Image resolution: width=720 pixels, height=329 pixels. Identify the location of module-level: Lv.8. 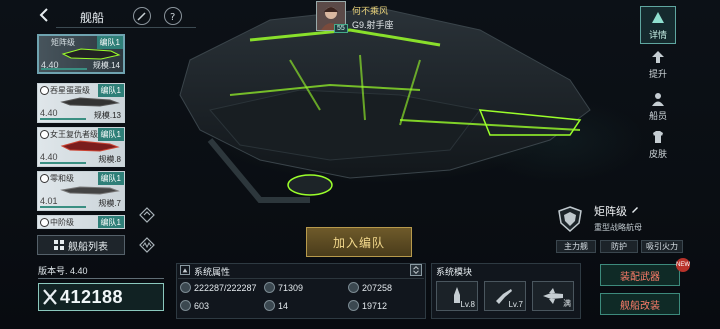
(467, 304).